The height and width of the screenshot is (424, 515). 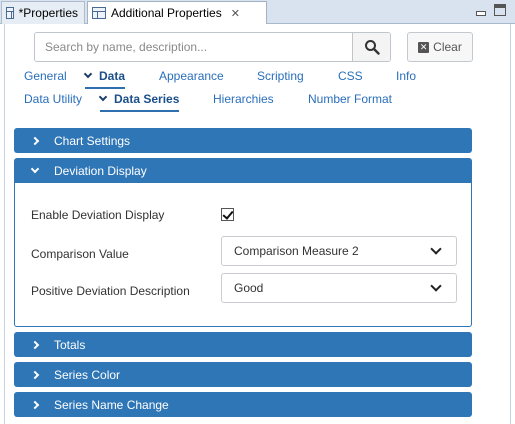 I want to click on tab-properties-label: *Properties, so click(x=48, y=13).